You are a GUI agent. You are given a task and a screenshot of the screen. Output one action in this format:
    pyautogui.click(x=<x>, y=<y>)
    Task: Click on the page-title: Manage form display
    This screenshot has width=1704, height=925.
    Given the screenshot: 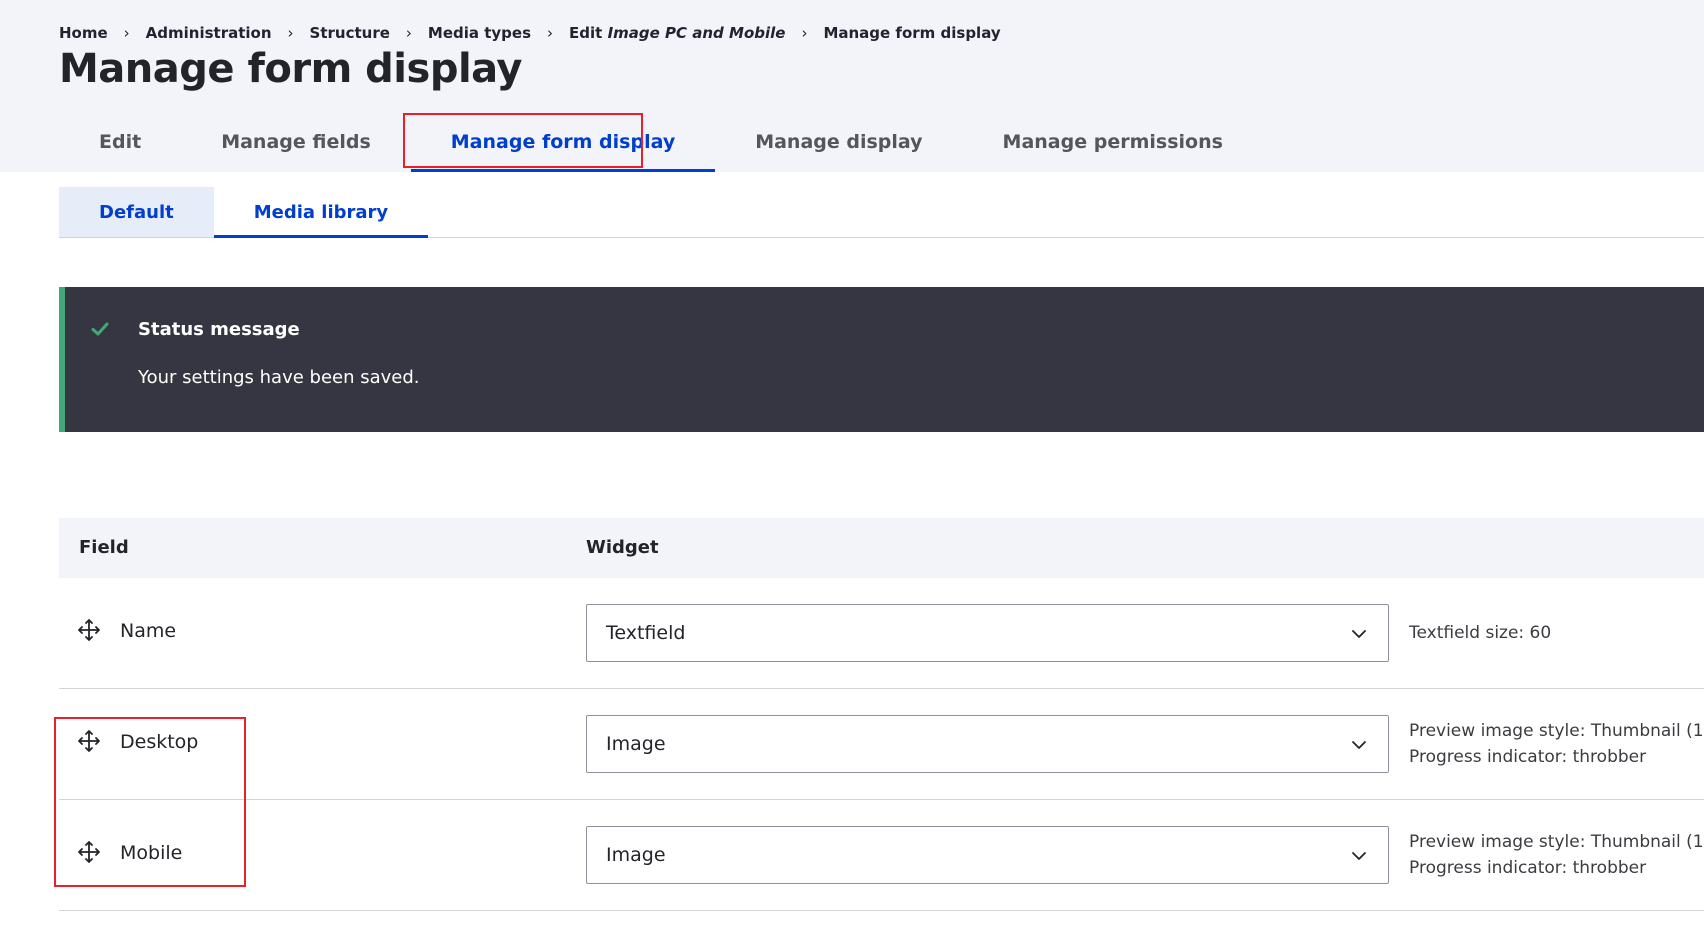 What is the action you would take?
    pyautogui.click(x=291, y=69)
    